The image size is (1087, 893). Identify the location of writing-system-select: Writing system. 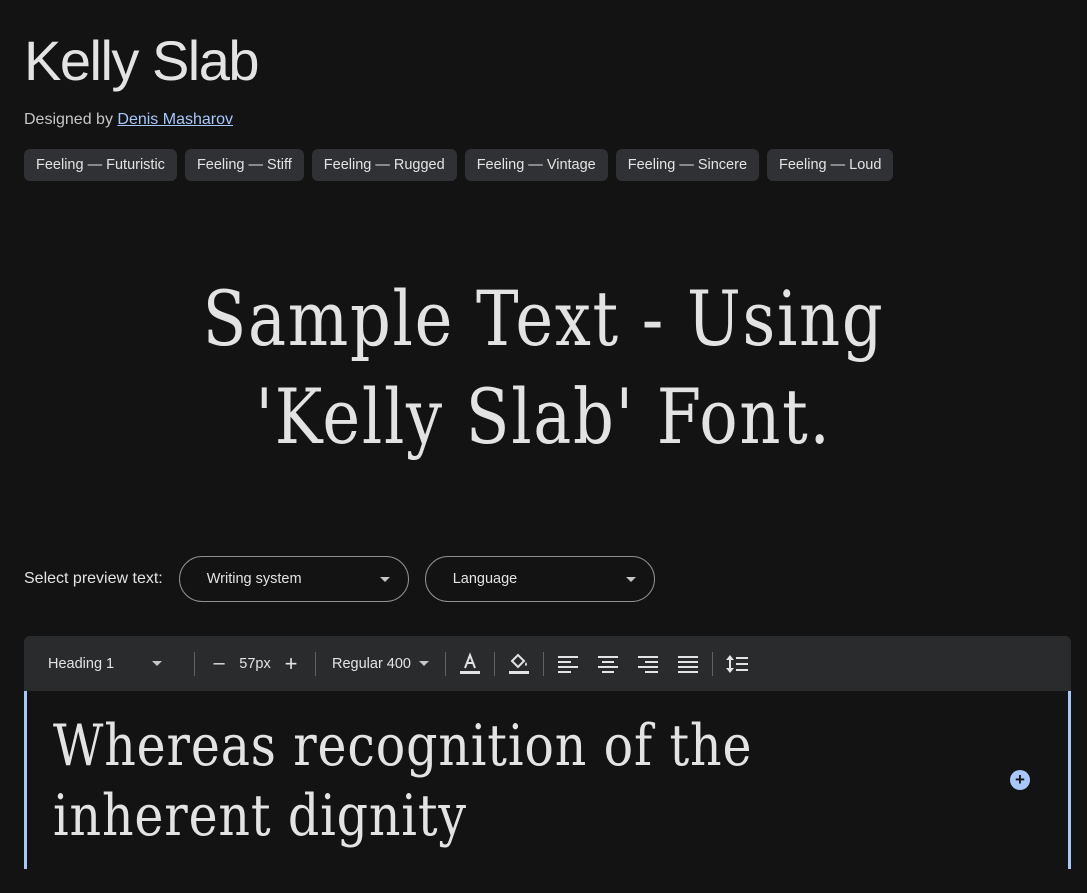
(293, 579).